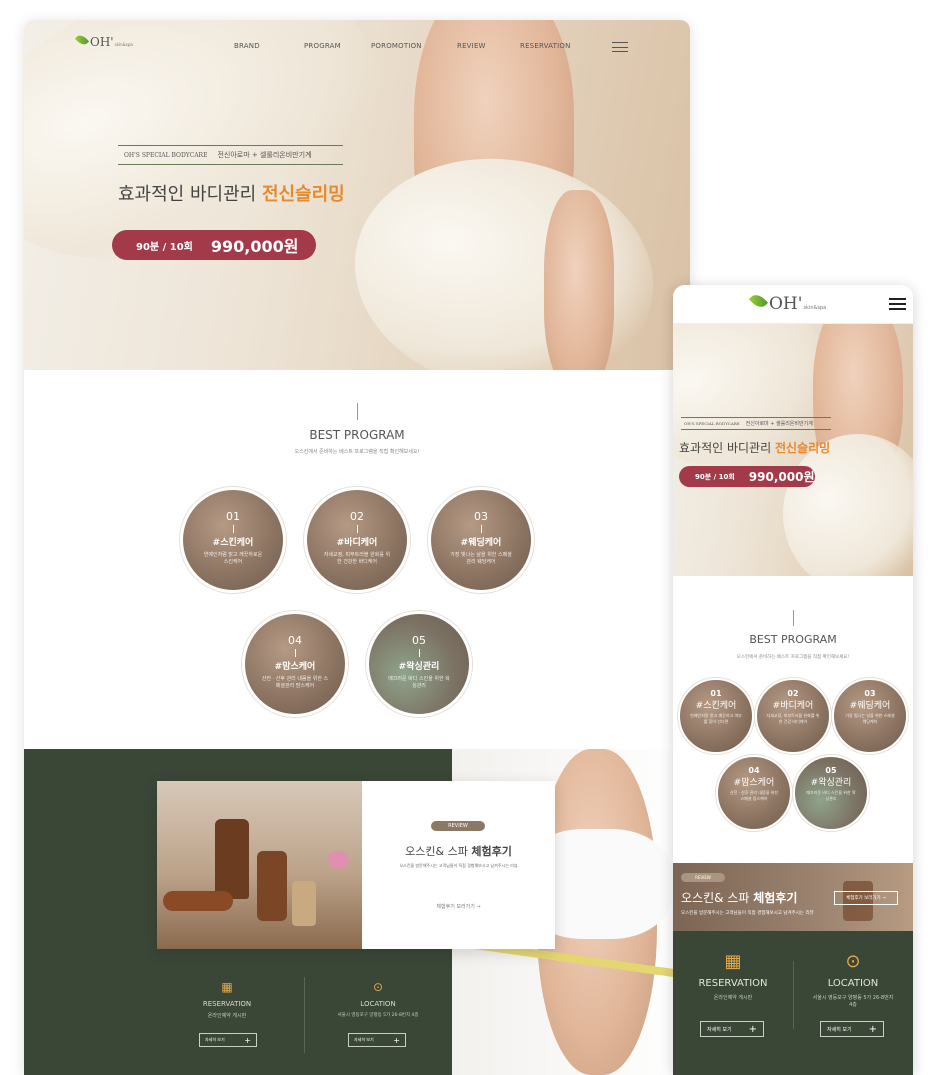 The width and height of the screenshot is (937, 1075). I want to click on program-title: #바디케어, so click(357, 543).